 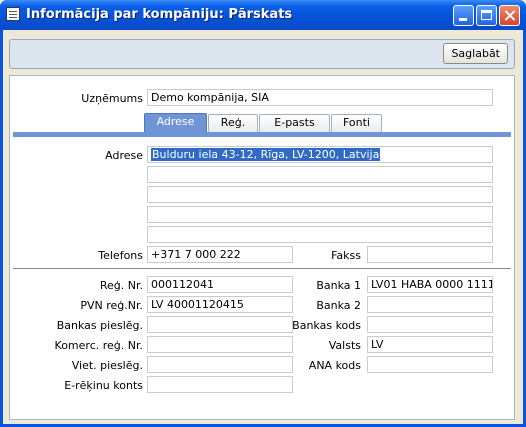 What do you see at coordinates (346, 255) in the screenshot?
I see `fax-label: Fakss` at bounding box center [346, 255].